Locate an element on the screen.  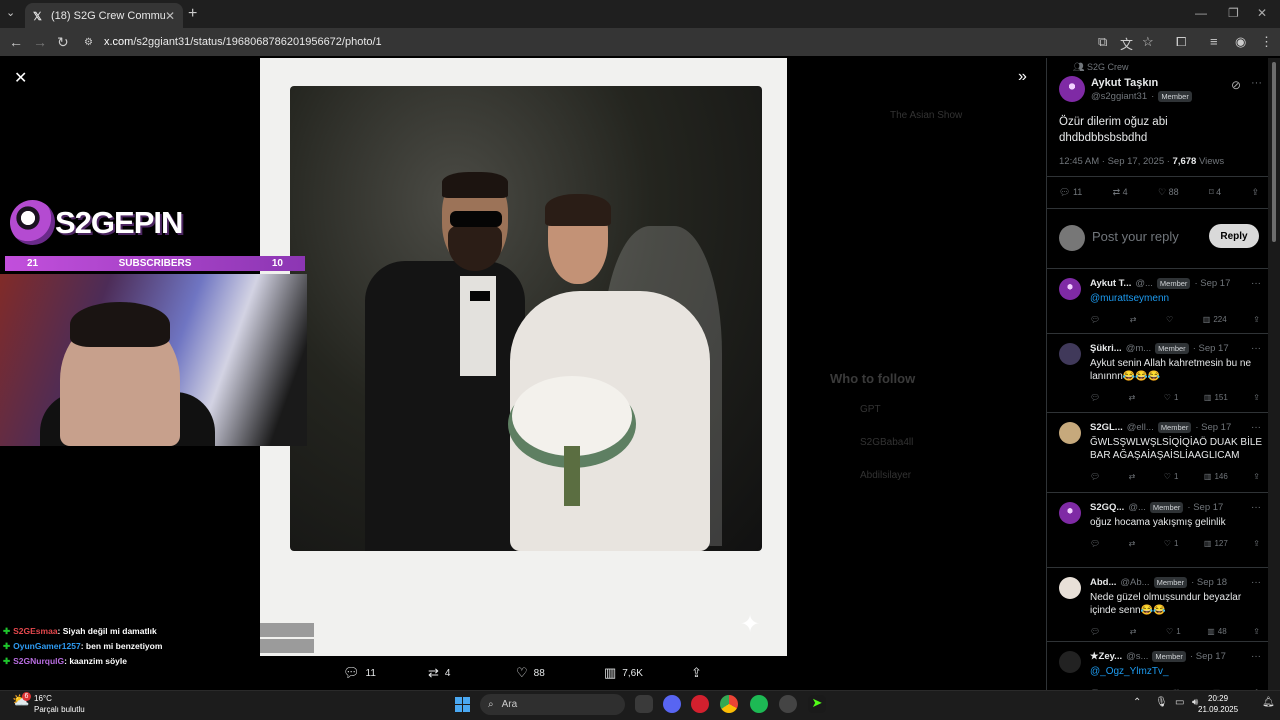
grok-icon: ⊘ is located at coordinates (1236, 85).